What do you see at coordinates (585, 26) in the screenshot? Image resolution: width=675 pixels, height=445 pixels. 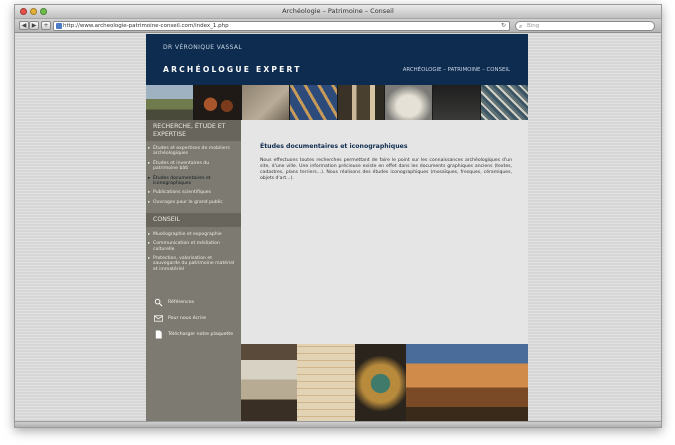 I see `search-field: ⌕ Bing` at bounding box center [585, 26].